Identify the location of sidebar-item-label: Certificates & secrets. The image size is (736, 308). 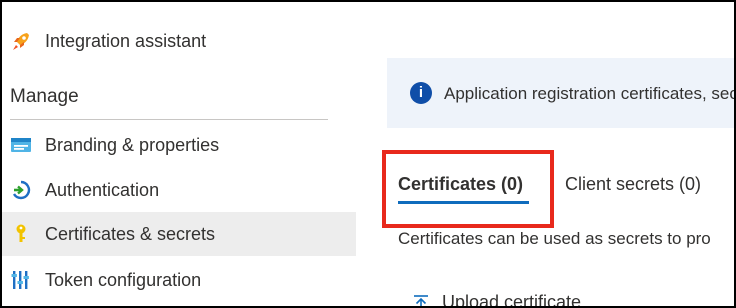
(130, 233).